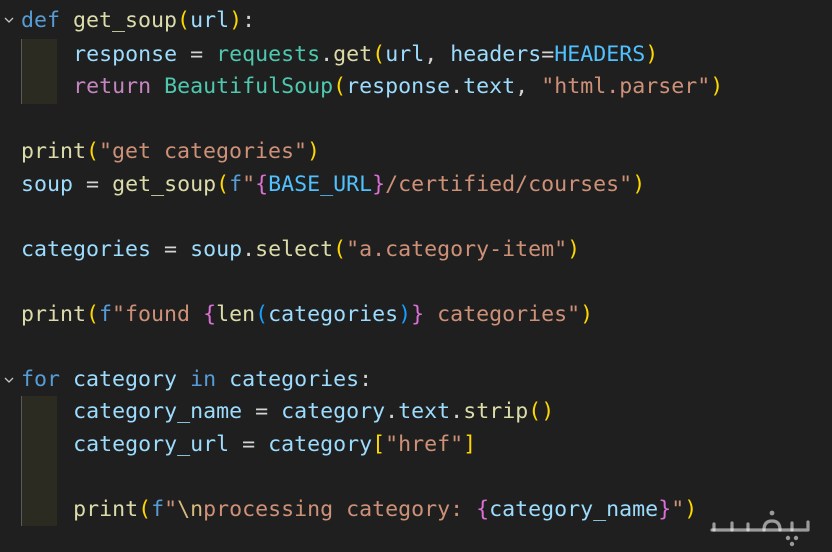 This screenshot has height=552, width=832. I want to click on code-line: for category in categories:, so click(196, 380).